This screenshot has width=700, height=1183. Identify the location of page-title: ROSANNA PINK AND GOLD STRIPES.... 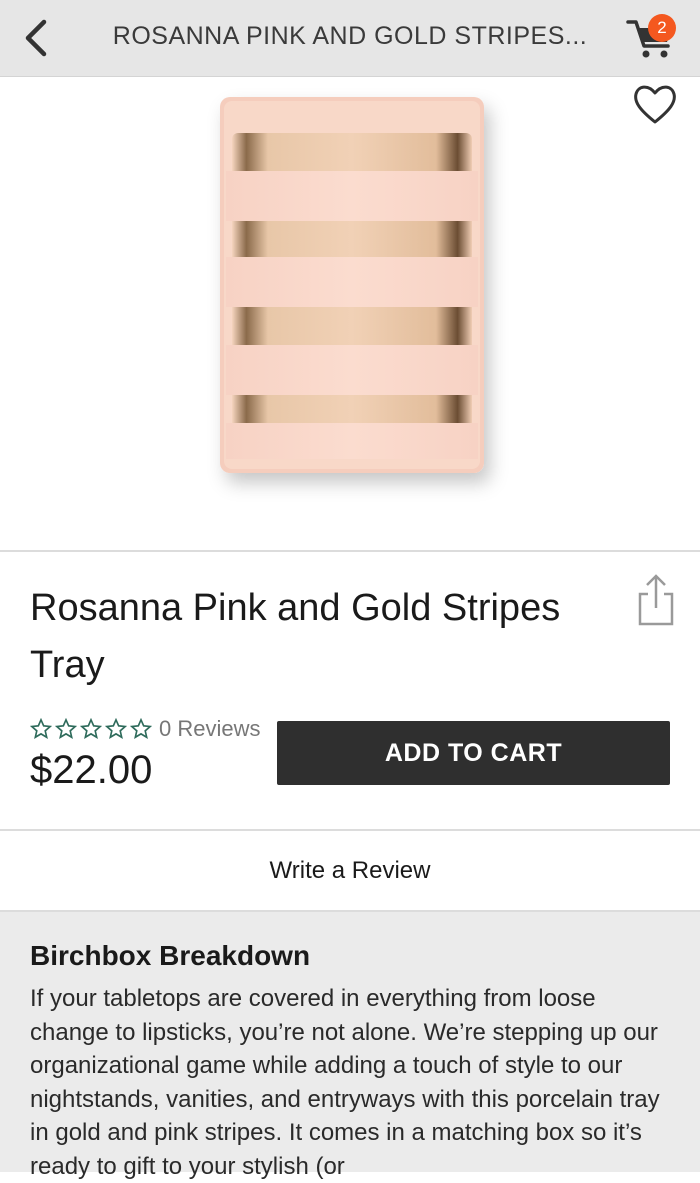
(350, 36).